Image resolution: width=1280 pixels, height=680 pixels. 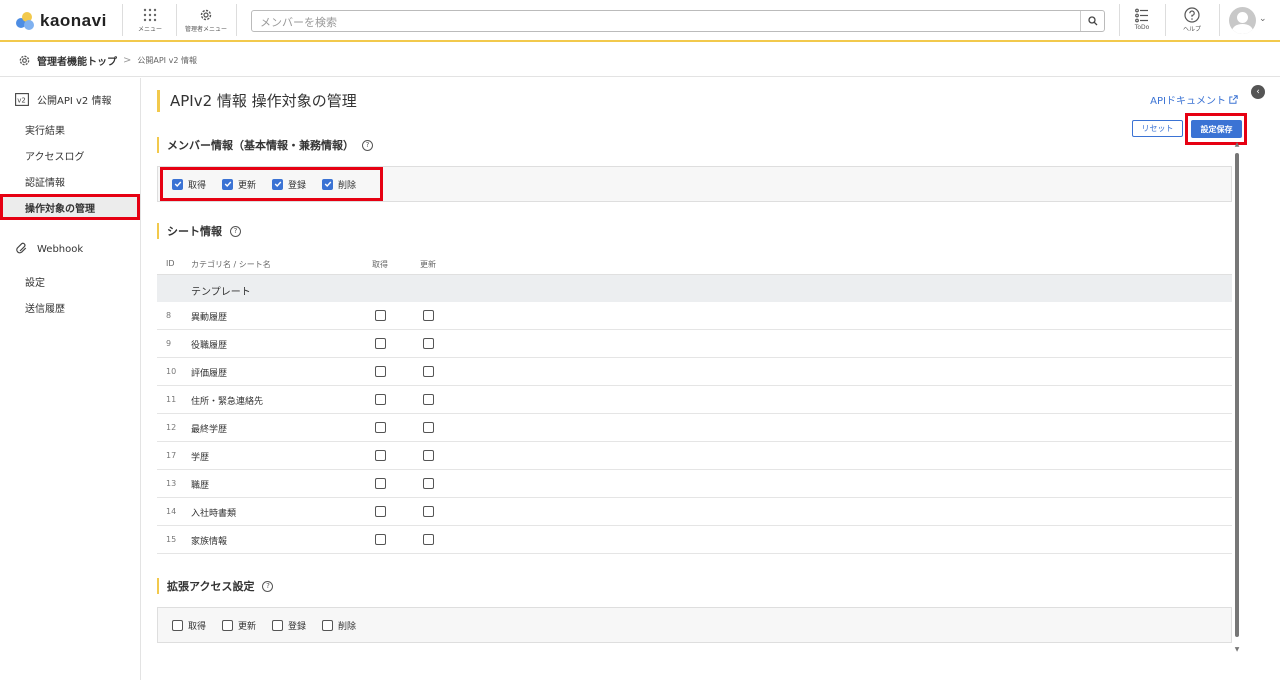 I want to click on breadcrumb-admin-top-link: 管理者機能トップ, so click(x=77, y=60).